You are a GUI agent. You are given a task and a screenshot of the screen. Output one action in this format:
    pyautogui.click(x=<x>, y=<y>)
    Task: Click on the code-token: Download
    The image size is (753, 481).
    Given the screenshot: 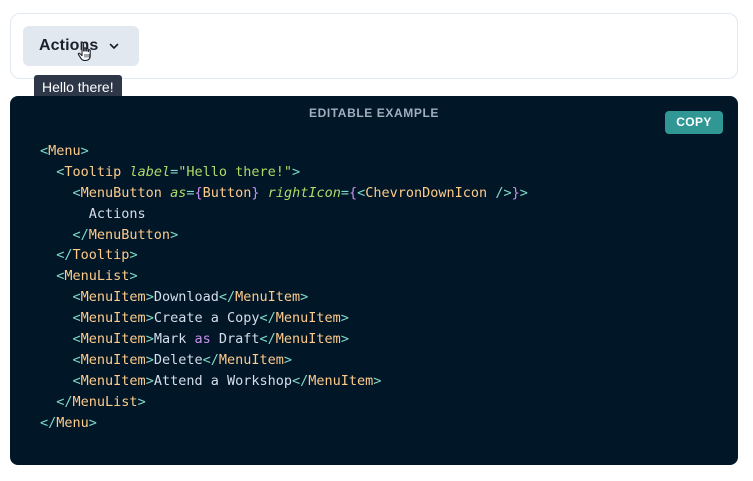 What is the action you would take?
    pyautogui.click(x=186, y=297)
    